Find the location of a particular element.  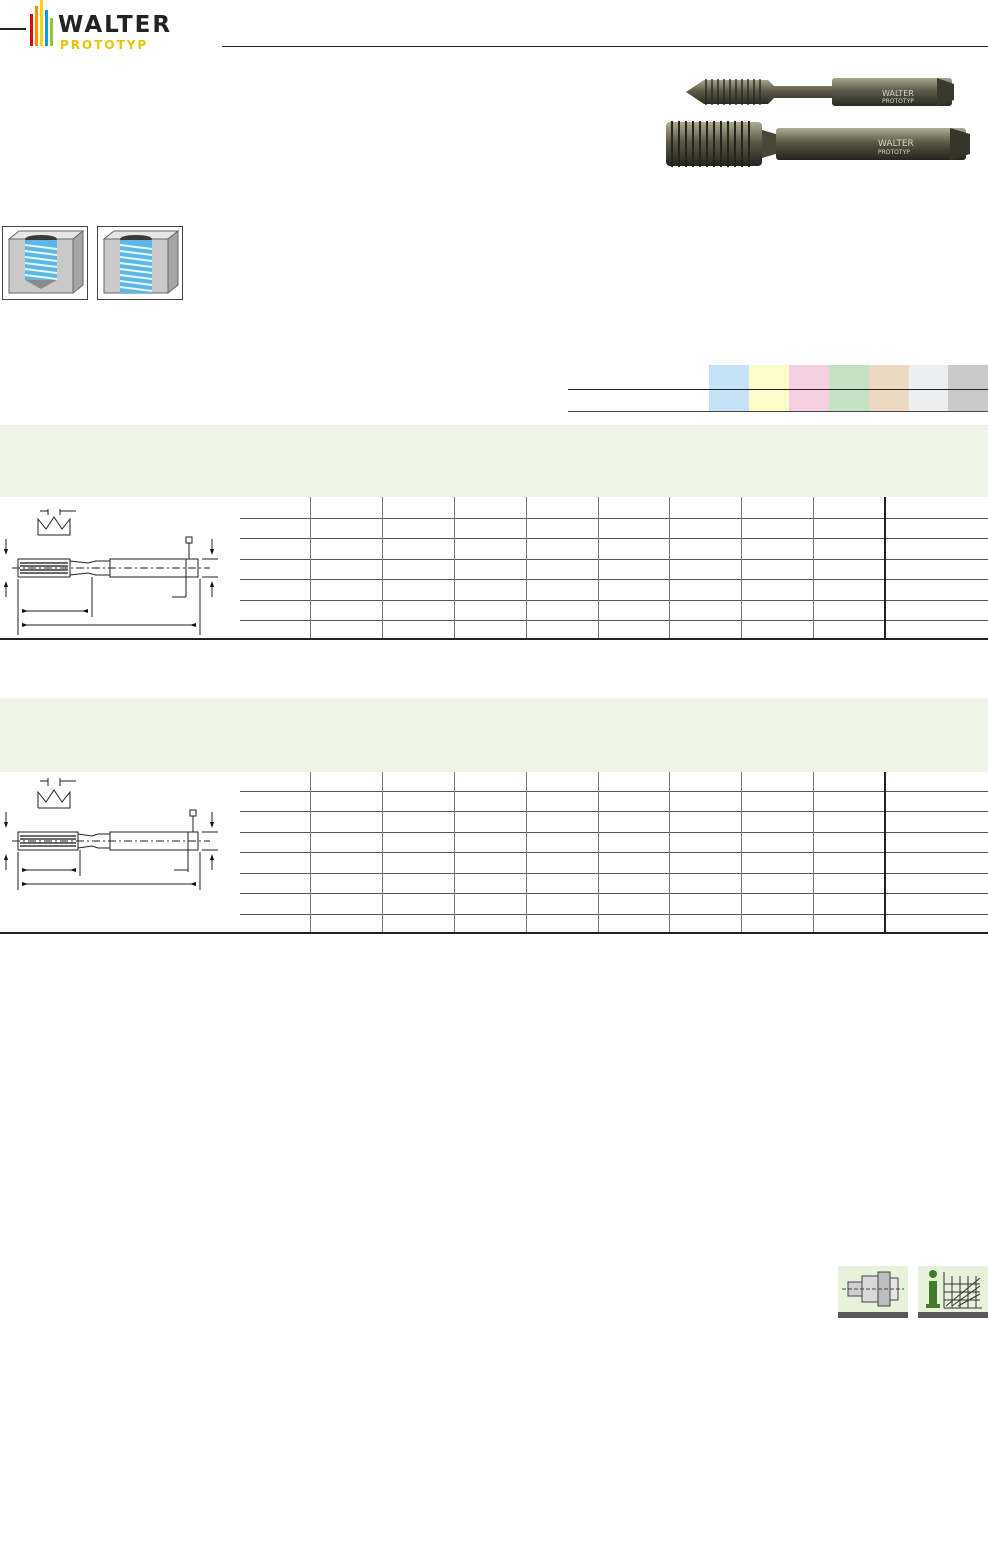

section-2-tool-drawing is located at coordinates (111, 834).